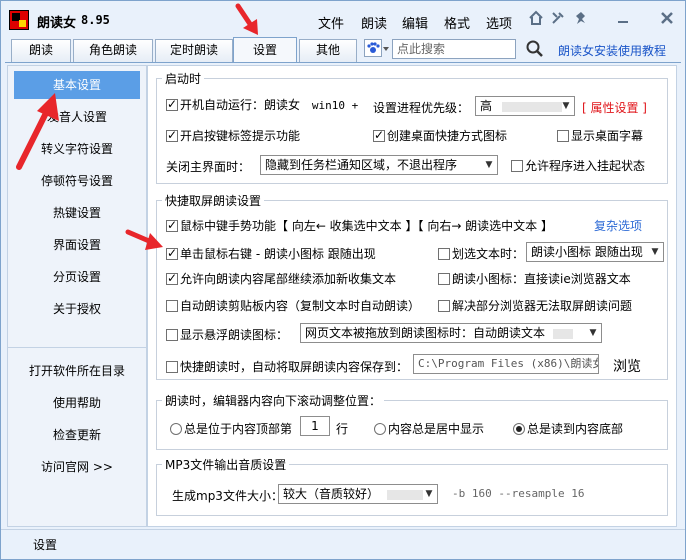 This screenshot has width=686, height=560. Describe the element at coordinates (183, 78) in the screenshot. I see `startup-group-title: 启动时` at that location.